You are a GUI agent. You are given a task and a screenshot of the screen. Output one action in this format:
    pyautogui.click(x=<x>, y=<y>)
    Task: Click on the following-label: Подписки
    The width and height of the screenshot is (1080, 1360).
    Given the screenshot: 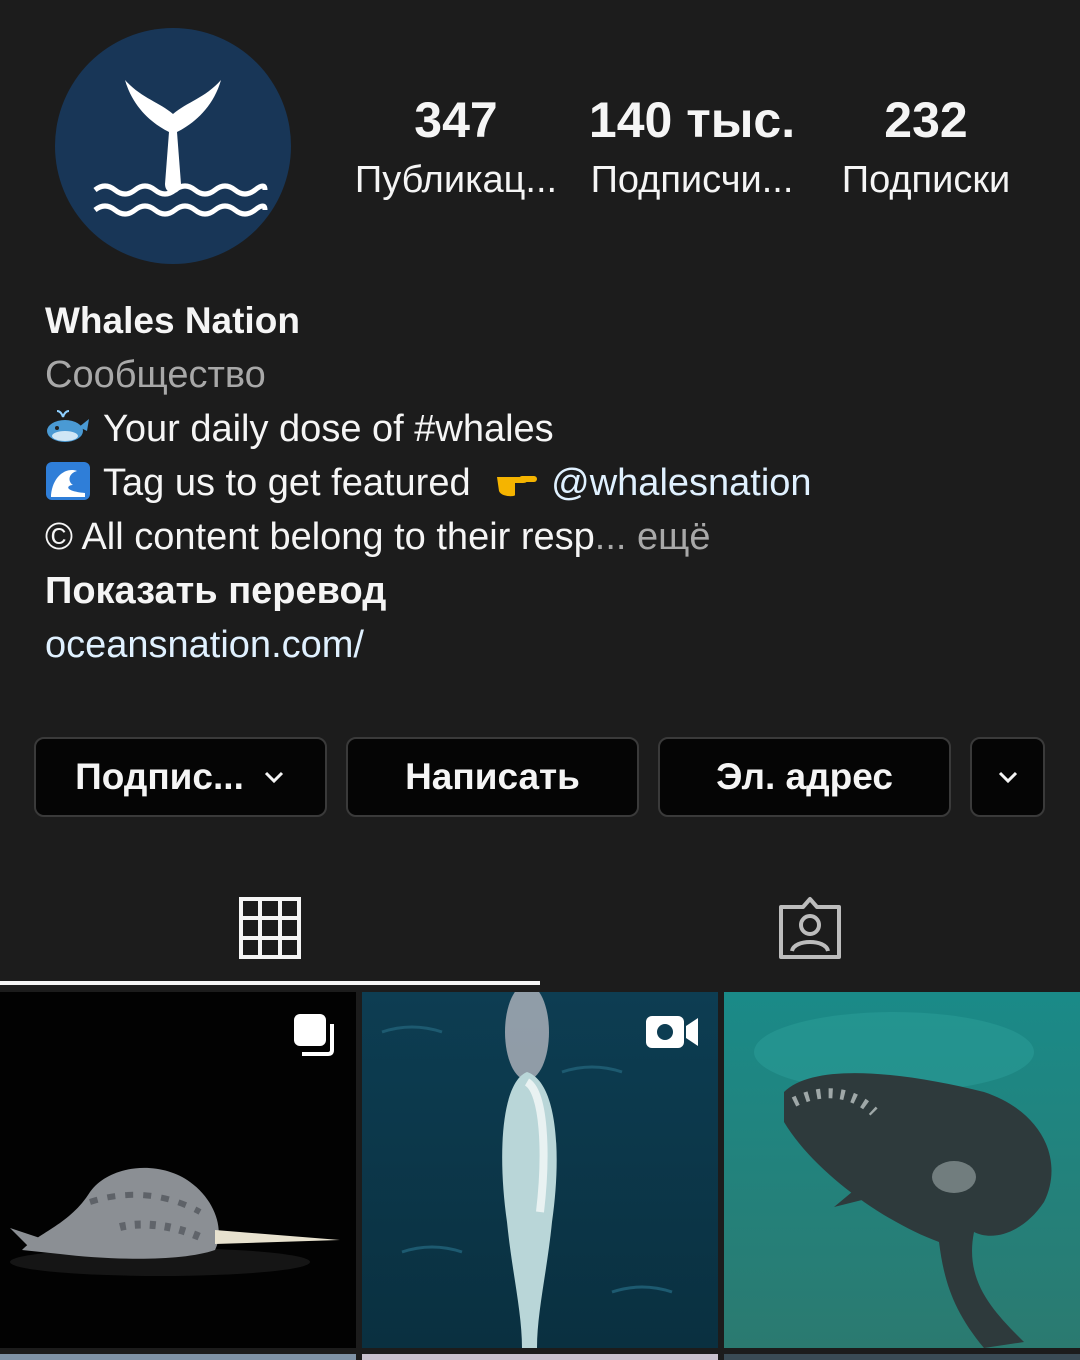 What is the action you would take?
    pyautogui.click(x=926, y=180)
    